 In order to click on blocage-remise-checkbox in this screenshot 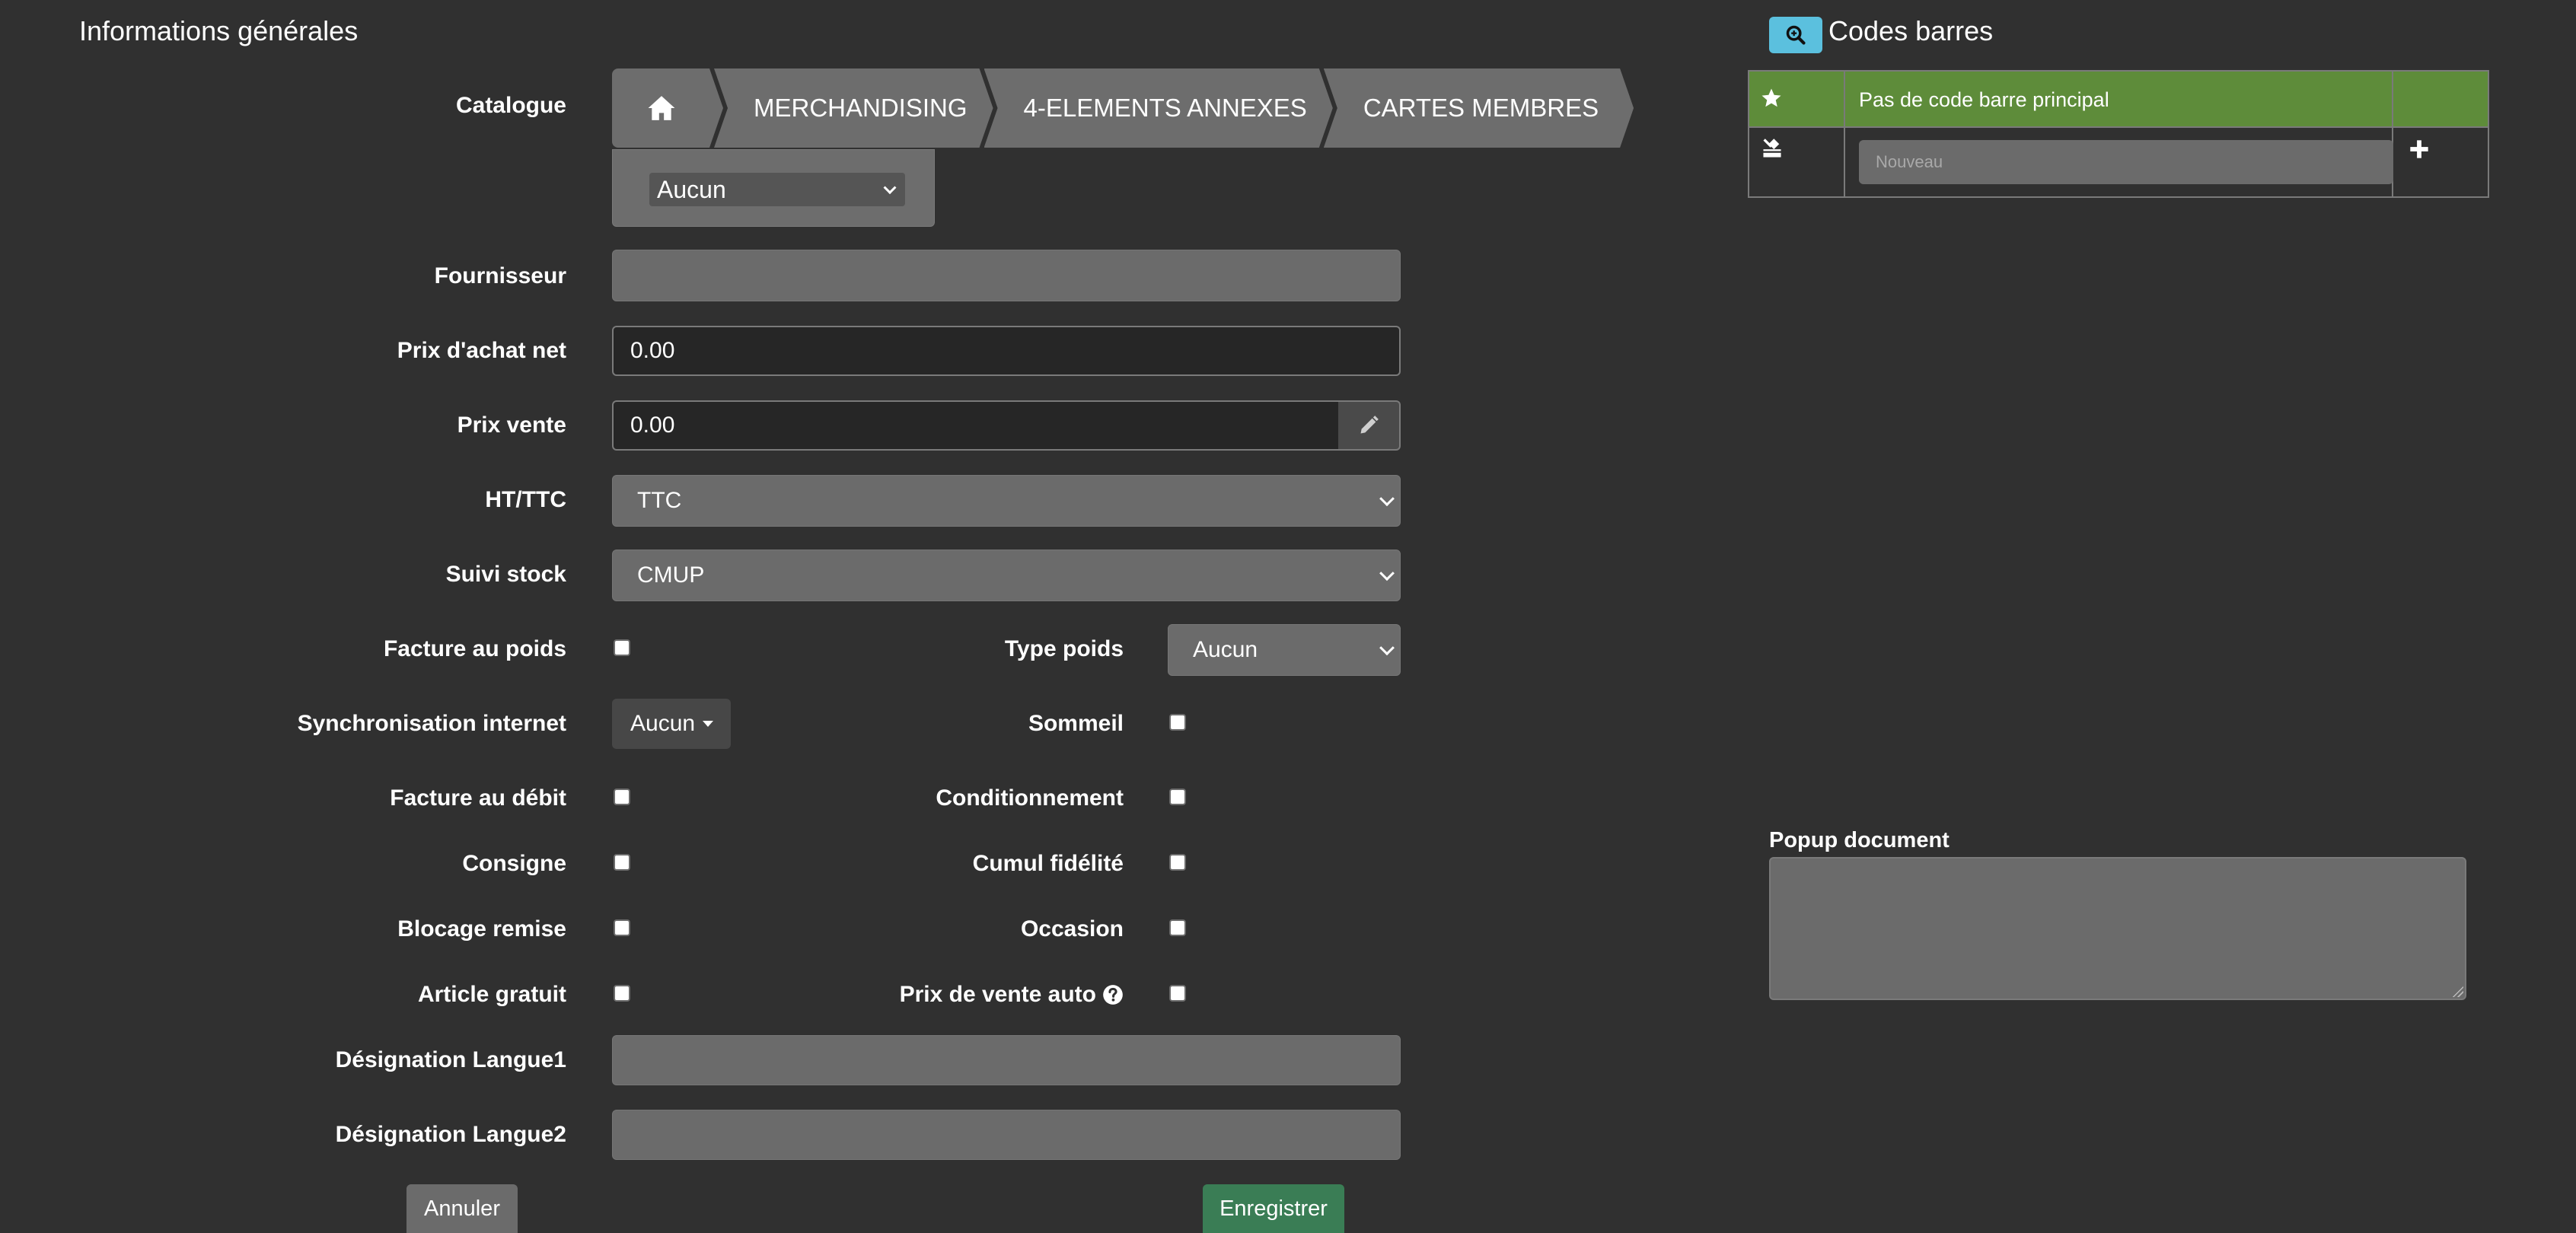, I will do `click(622, 927)`.